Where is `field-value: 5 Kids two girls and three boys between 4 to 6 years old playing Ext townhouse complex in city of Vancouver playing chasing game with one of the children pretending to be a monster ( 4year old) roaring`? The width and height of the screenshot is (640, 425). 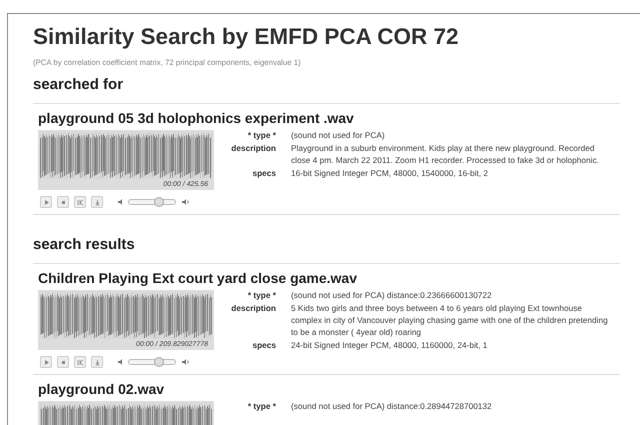 field-value: 5 Kids two girls and three boys between 4 to 6 years old playing Ext townhouse complex in city of Vancouver playing chasing game with one of the children pretending to be a monster ( 4year old) roaring is located at coordinates (450, 320).